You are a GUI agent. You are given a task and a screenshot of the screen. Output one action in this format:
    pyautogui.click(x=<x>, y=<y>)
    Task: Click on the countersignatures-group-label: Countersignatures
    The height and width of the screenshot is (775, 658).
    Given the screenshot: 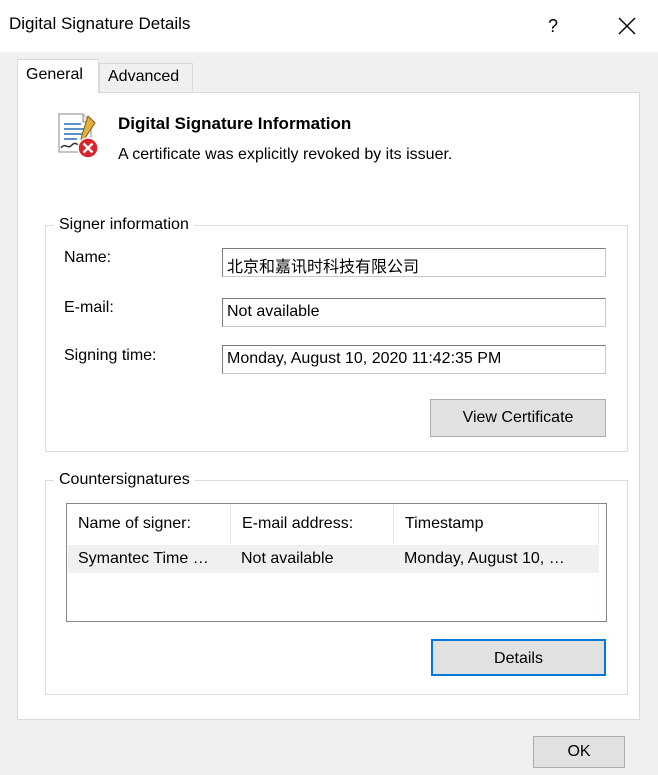 What is the action you would take?
    pyautogui.click(x=124, y=480)
    